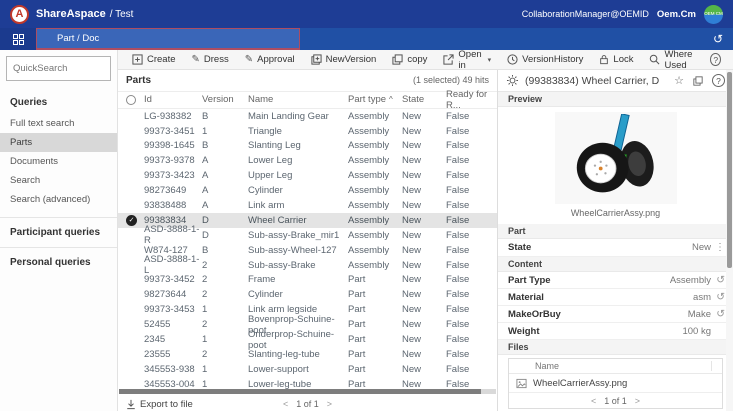  I want to click on restore-history-button: ↺, so click(718, 39).